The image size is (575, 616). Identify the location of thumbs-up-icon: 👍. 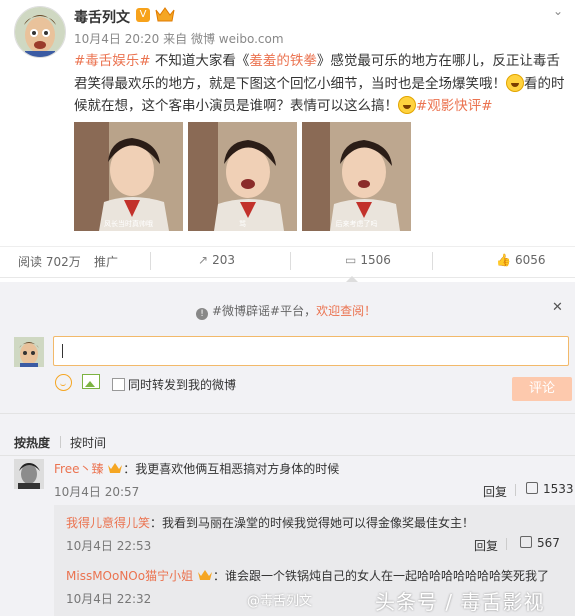
(503, 260).